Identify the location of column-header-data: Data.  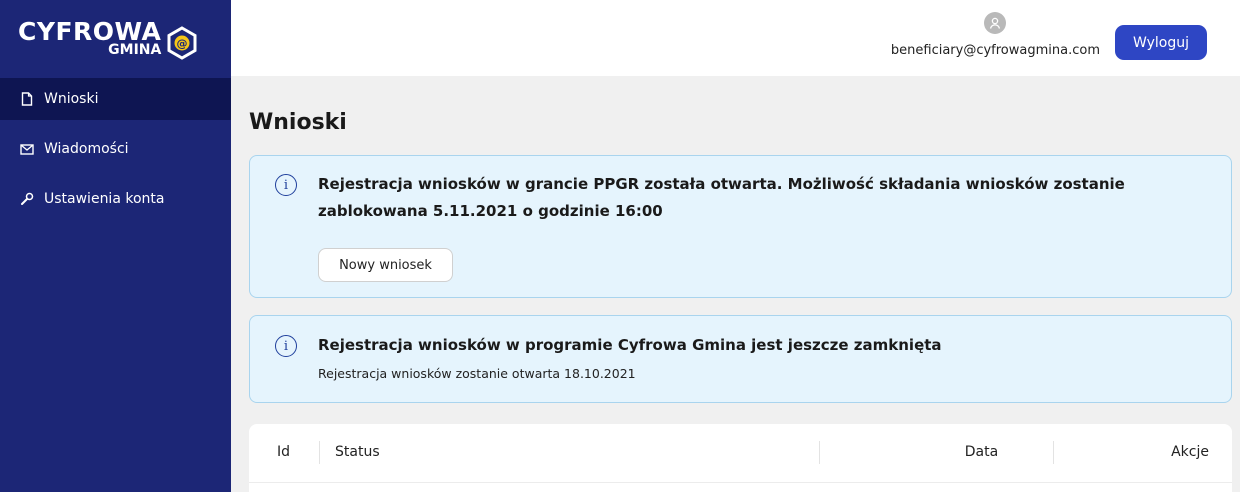
(981, 452).